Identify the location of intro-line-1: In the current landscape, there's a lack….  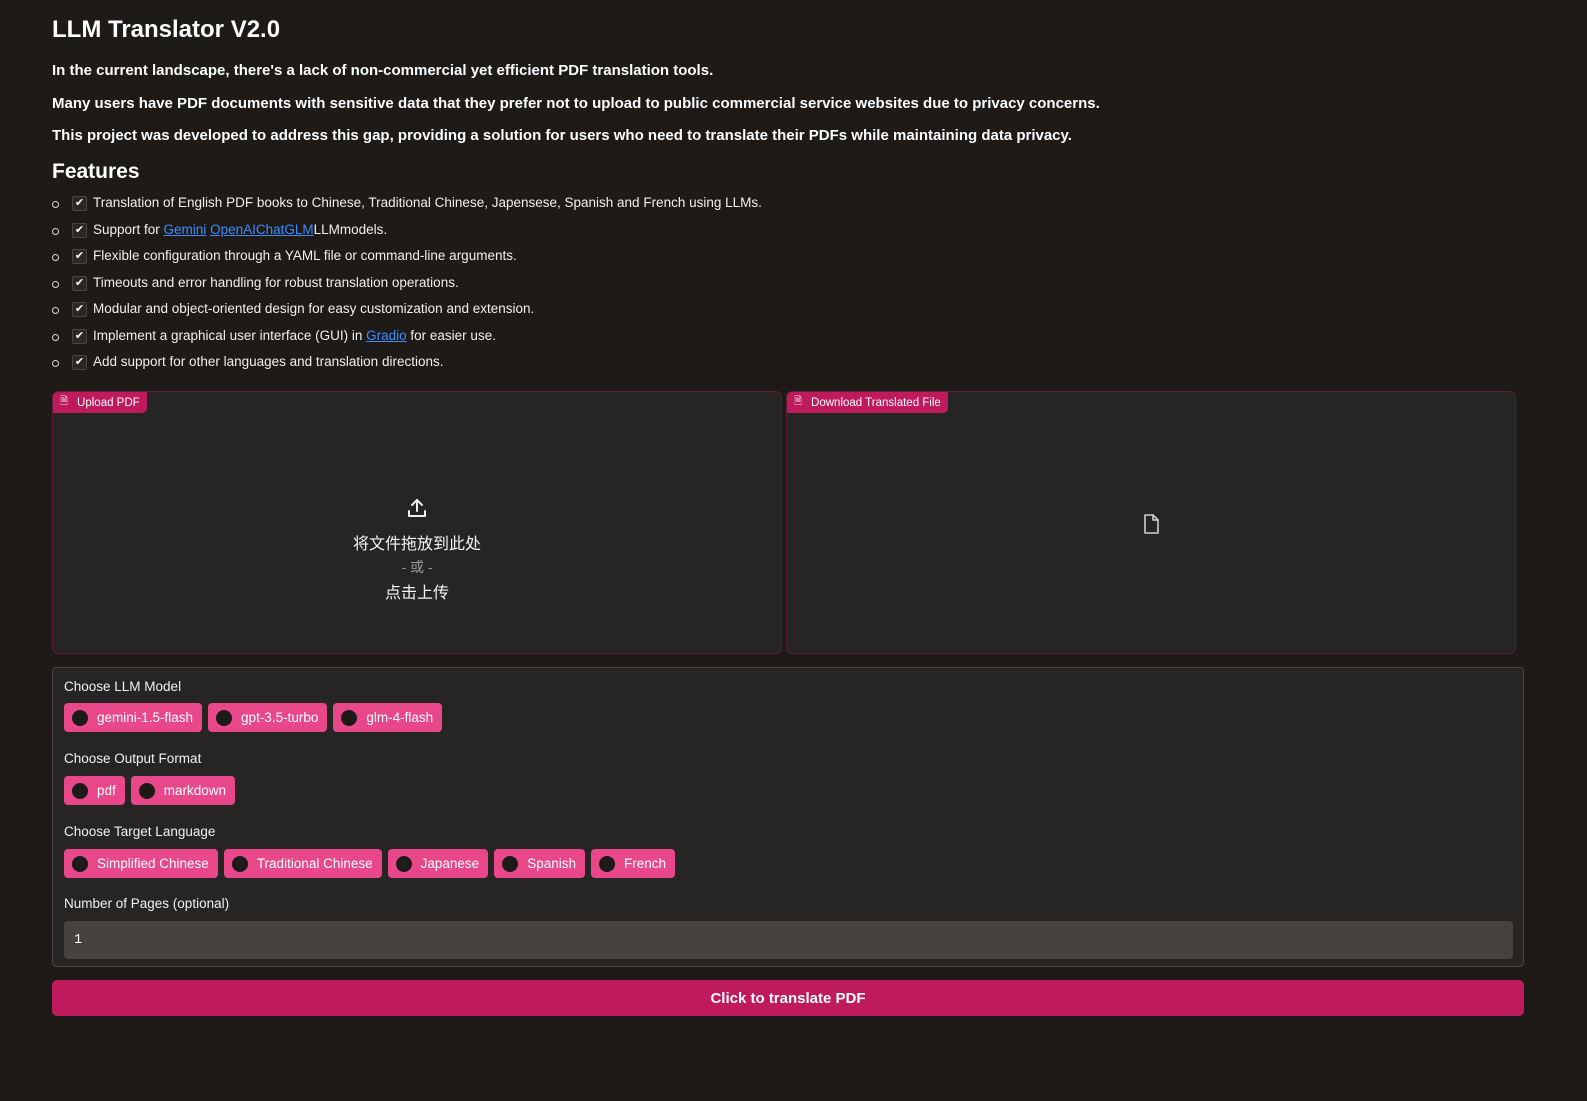
(383, 70).